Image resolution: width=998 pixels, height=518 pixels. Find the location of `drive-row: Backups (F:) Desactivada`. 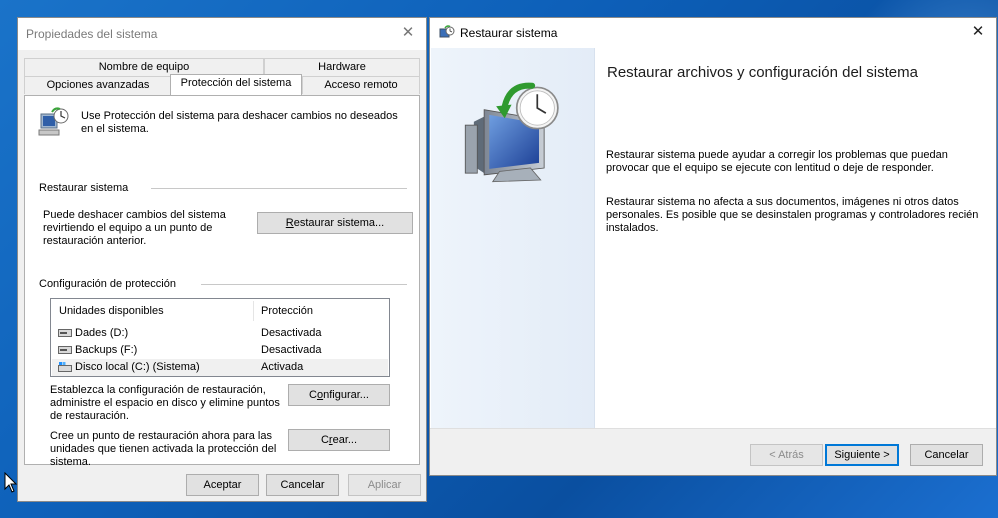

drive-row: Backups (F:) Desactivada is located at coordinates (220, 350).